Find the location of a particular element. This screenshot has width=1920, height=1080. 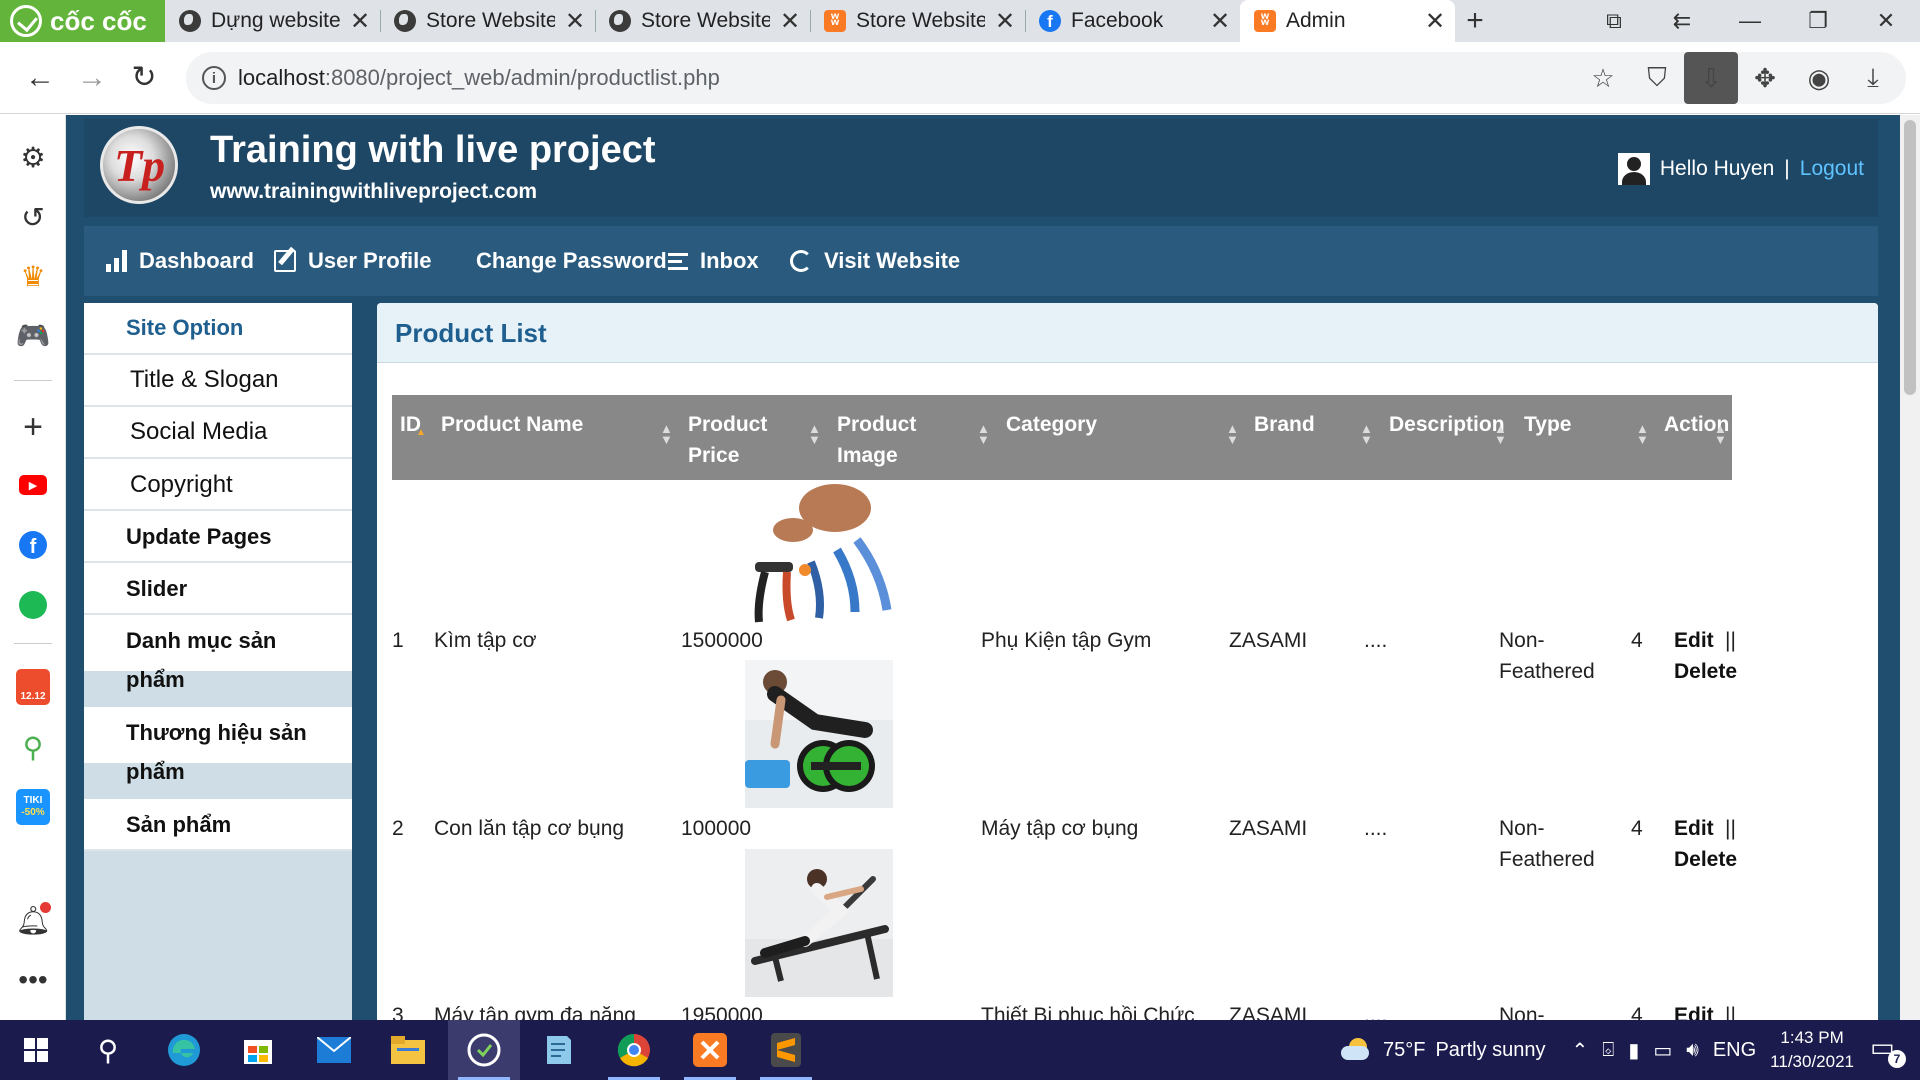

tab-admin: ʬ Admin ✕ is located at coordinates (1347, 21).